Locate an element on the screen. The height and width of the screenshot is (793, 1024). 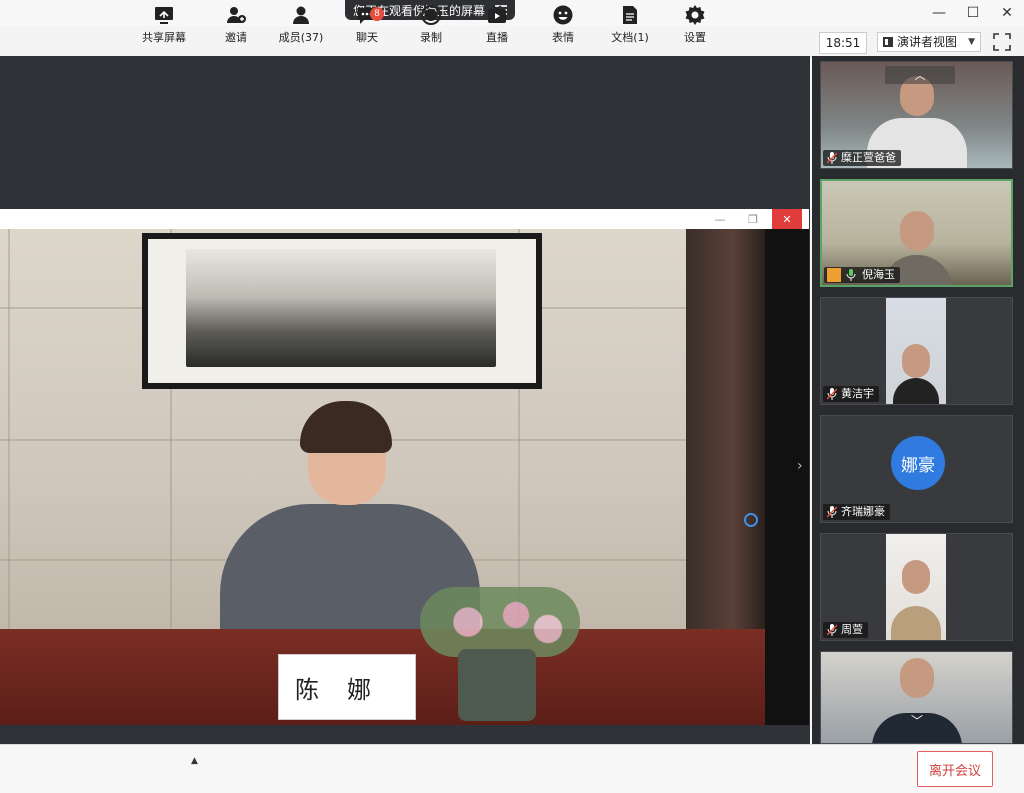
members-icon is located at coordinates (301, 15).